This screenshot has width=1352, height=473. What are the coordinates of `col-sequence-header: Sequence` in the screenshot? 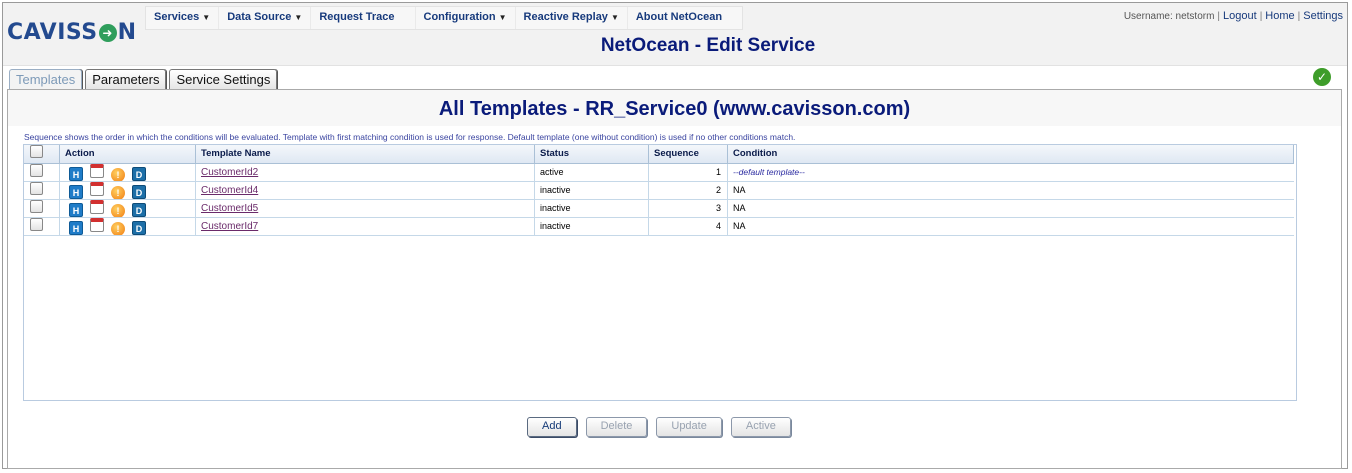 It's located at (688, 154).